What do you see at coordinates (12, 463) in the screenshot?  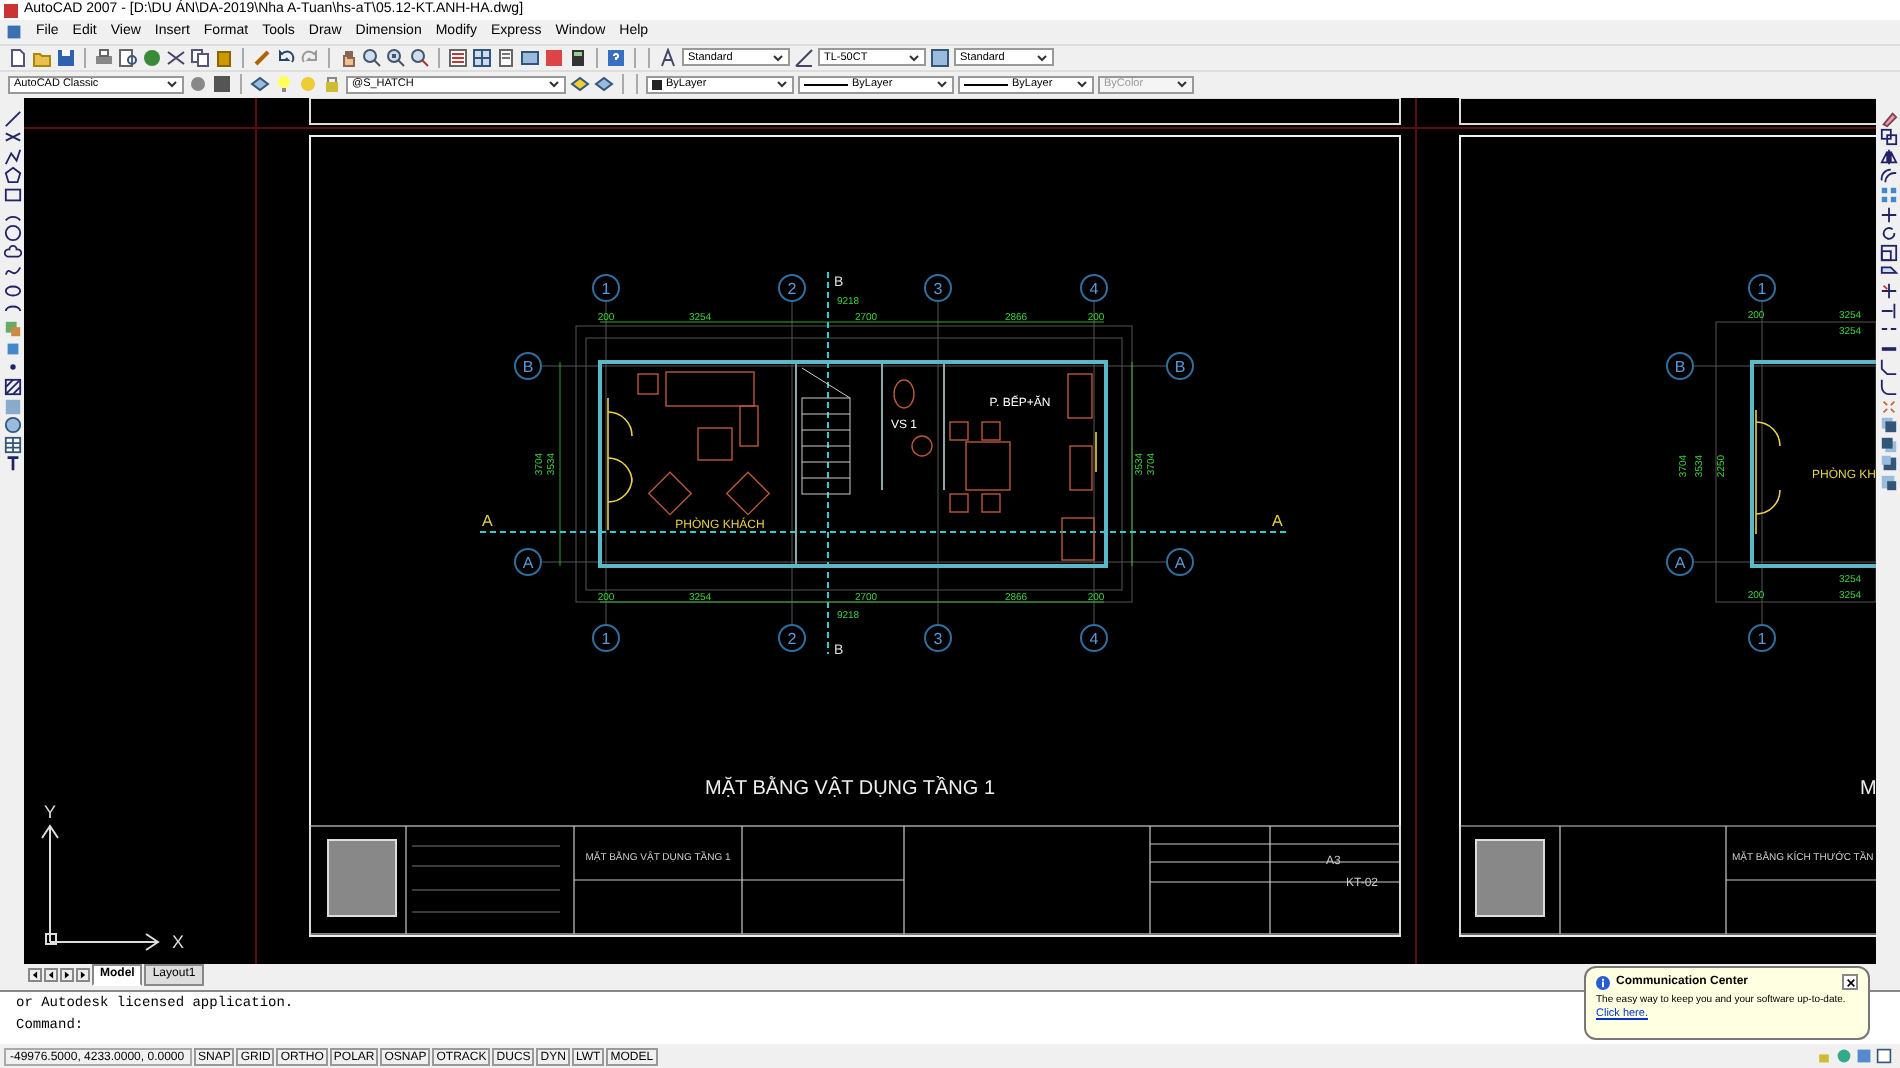 I see `text-icon` at bounding box center [12, 463].